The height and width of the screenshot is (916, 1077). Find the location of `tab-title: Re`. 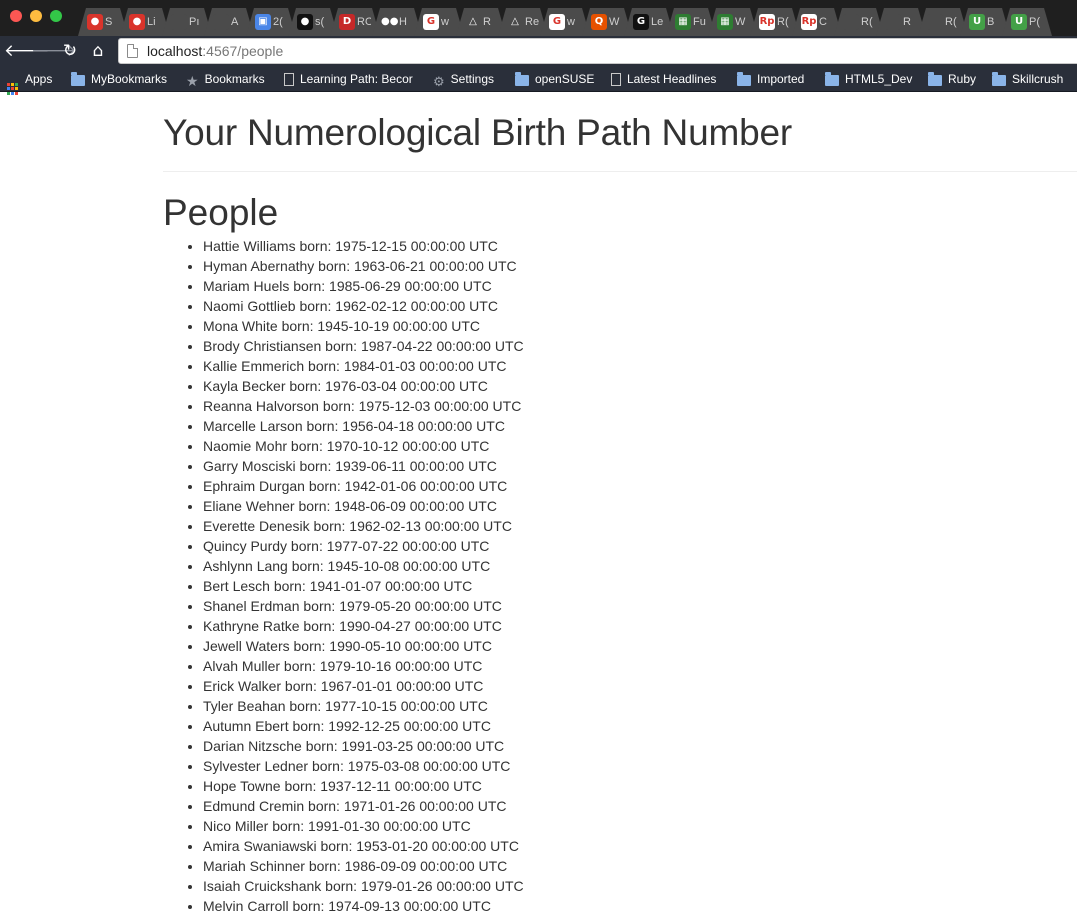

tab-title: Re is located at coordinates (532, 22).